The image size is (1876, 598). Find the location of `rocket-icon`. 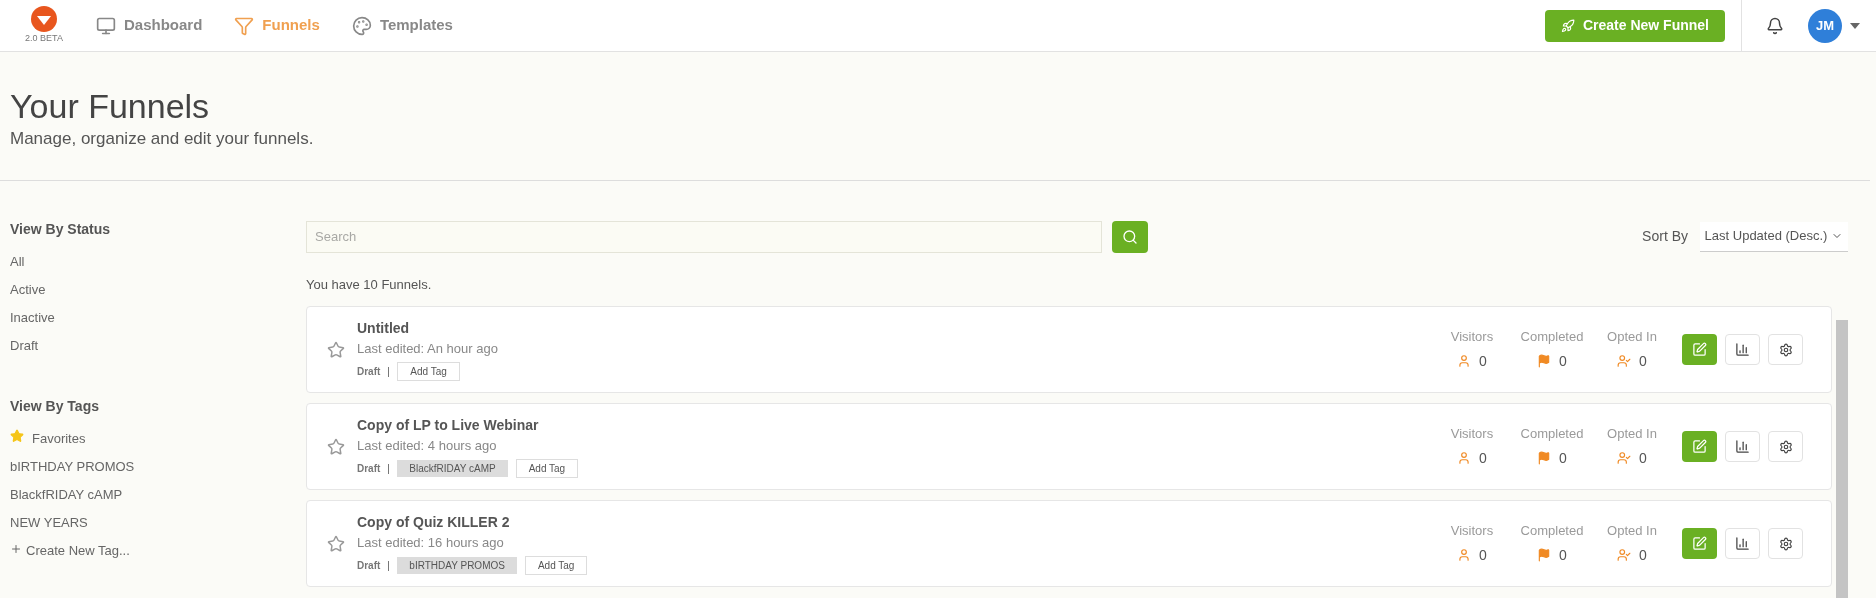

rocket-icon is located at coordinates (1567, 25).